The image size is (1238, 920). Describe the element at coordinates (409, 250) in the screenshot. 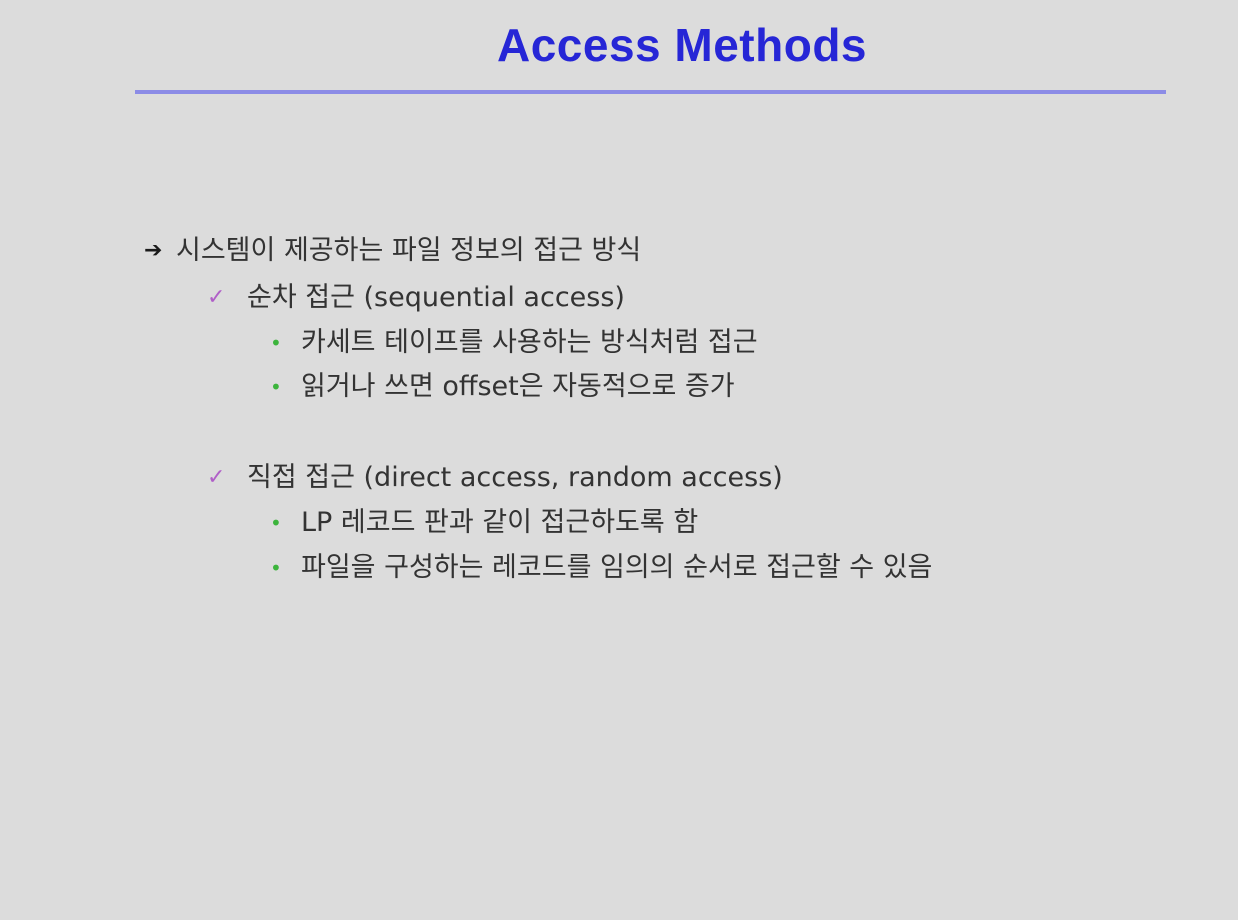

I see `bullet-text: 시스템이 제공하는 파일 정보의 접근 방식` at that location.